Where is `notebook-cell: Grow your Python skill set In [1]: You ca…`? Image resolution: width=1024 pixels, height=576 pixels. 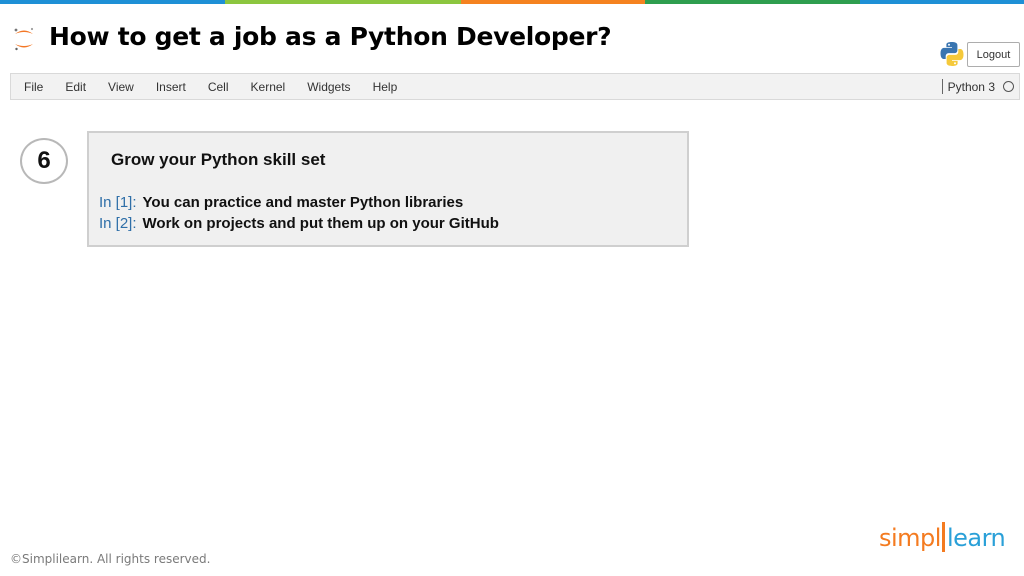 notebook-cell: Grow your Python skill set In [1]: You ca… is located at coordinates (388, 189).